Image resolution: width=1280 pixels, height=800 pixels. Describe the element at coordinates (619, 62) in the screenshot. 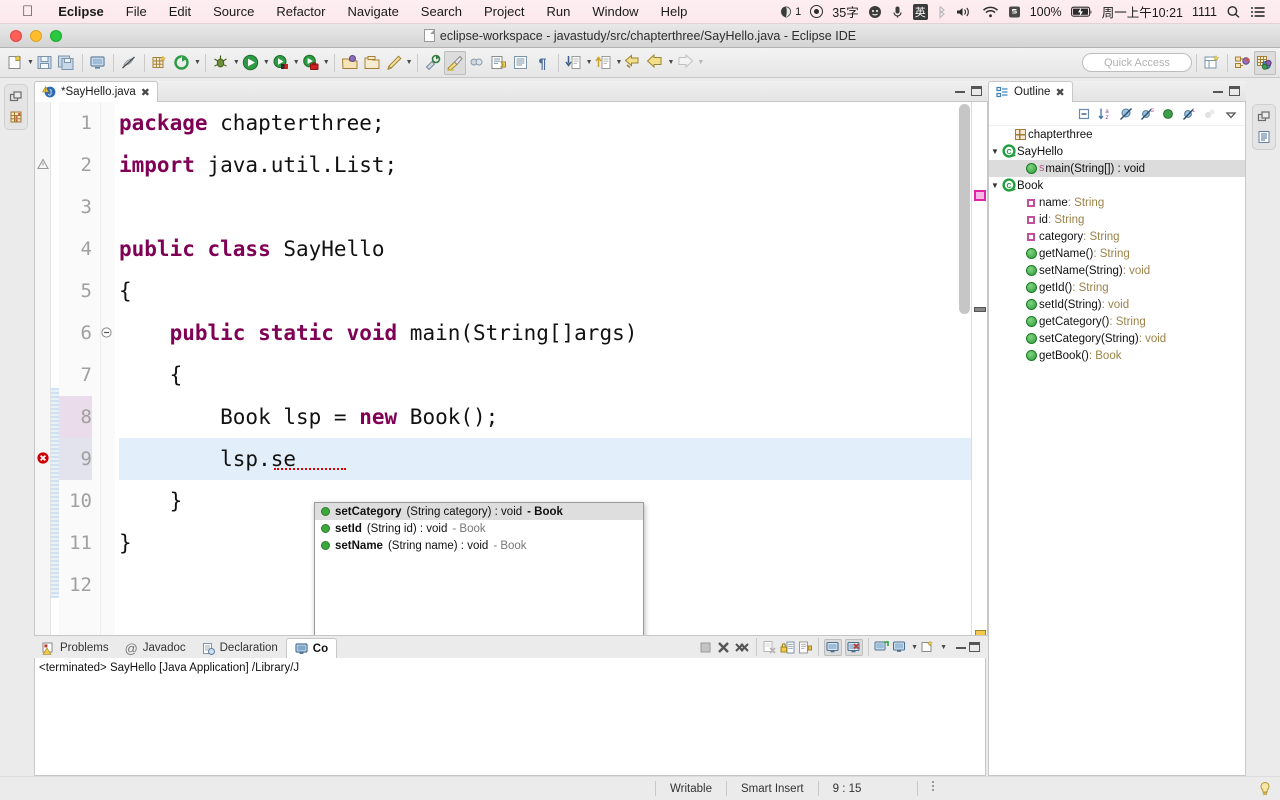

I see `prev-annotation-dropdown: ▼` at that location.